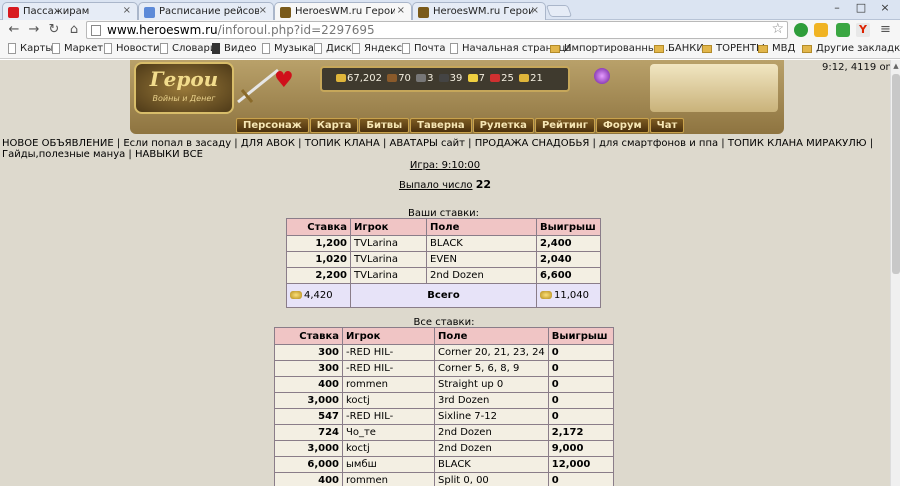 Image resolution: width=900 pixels, height=486 pixels. Describe the element at coordinates (334, 125) in the screenshot. I see `menu-map: Карта` at that location.